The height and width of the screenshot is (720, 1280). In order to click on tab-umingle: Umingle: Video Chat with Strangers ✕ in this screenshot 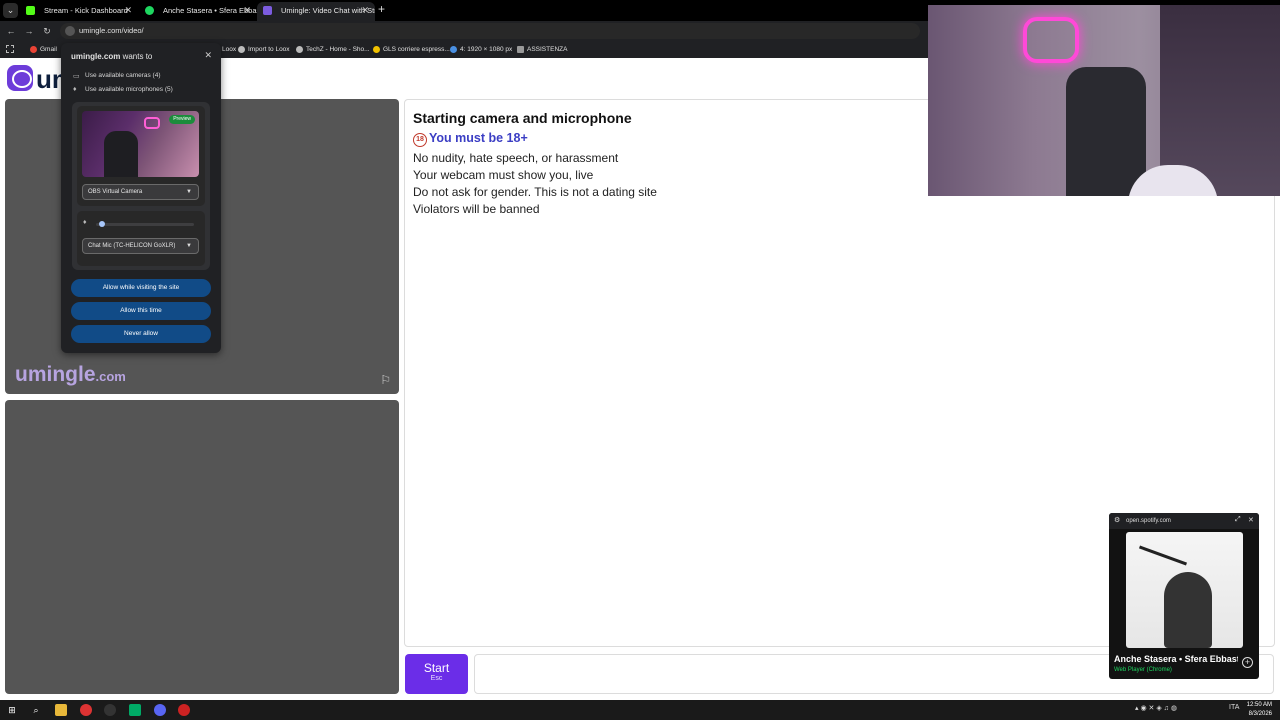, I will do `click(316, 11)`.